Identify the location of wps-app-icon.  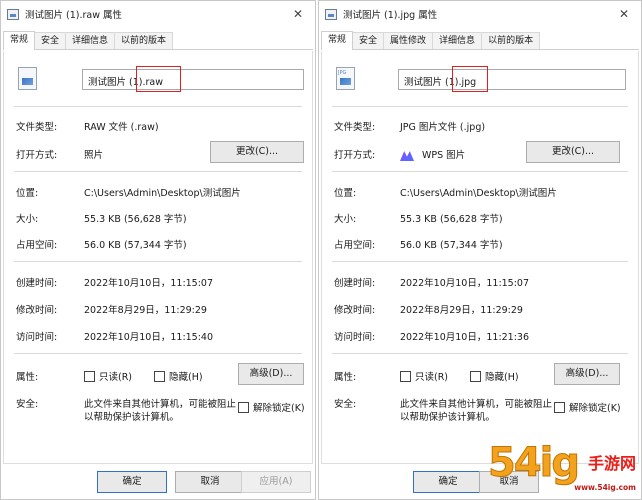
(407, 156).